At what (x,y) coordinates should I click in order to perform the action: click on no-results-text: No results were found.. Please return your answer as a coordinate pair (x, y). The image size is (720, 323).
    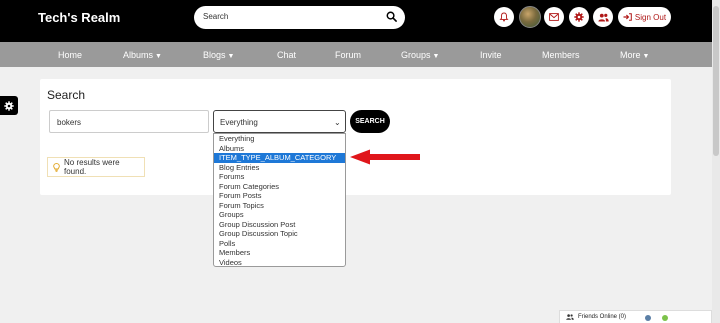
    Looking at the image, I should click on (92, 167).